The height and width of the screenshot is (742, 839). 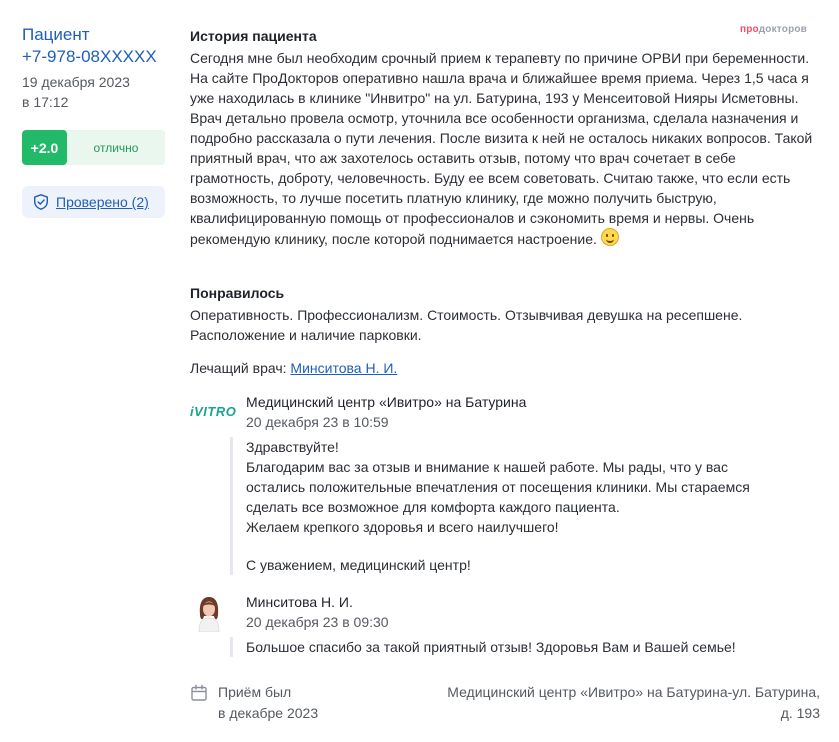 What do you see at coordinates (209, 613) in the screenshot?
I see `doctor-avatar` at bounding box center [209, 613].